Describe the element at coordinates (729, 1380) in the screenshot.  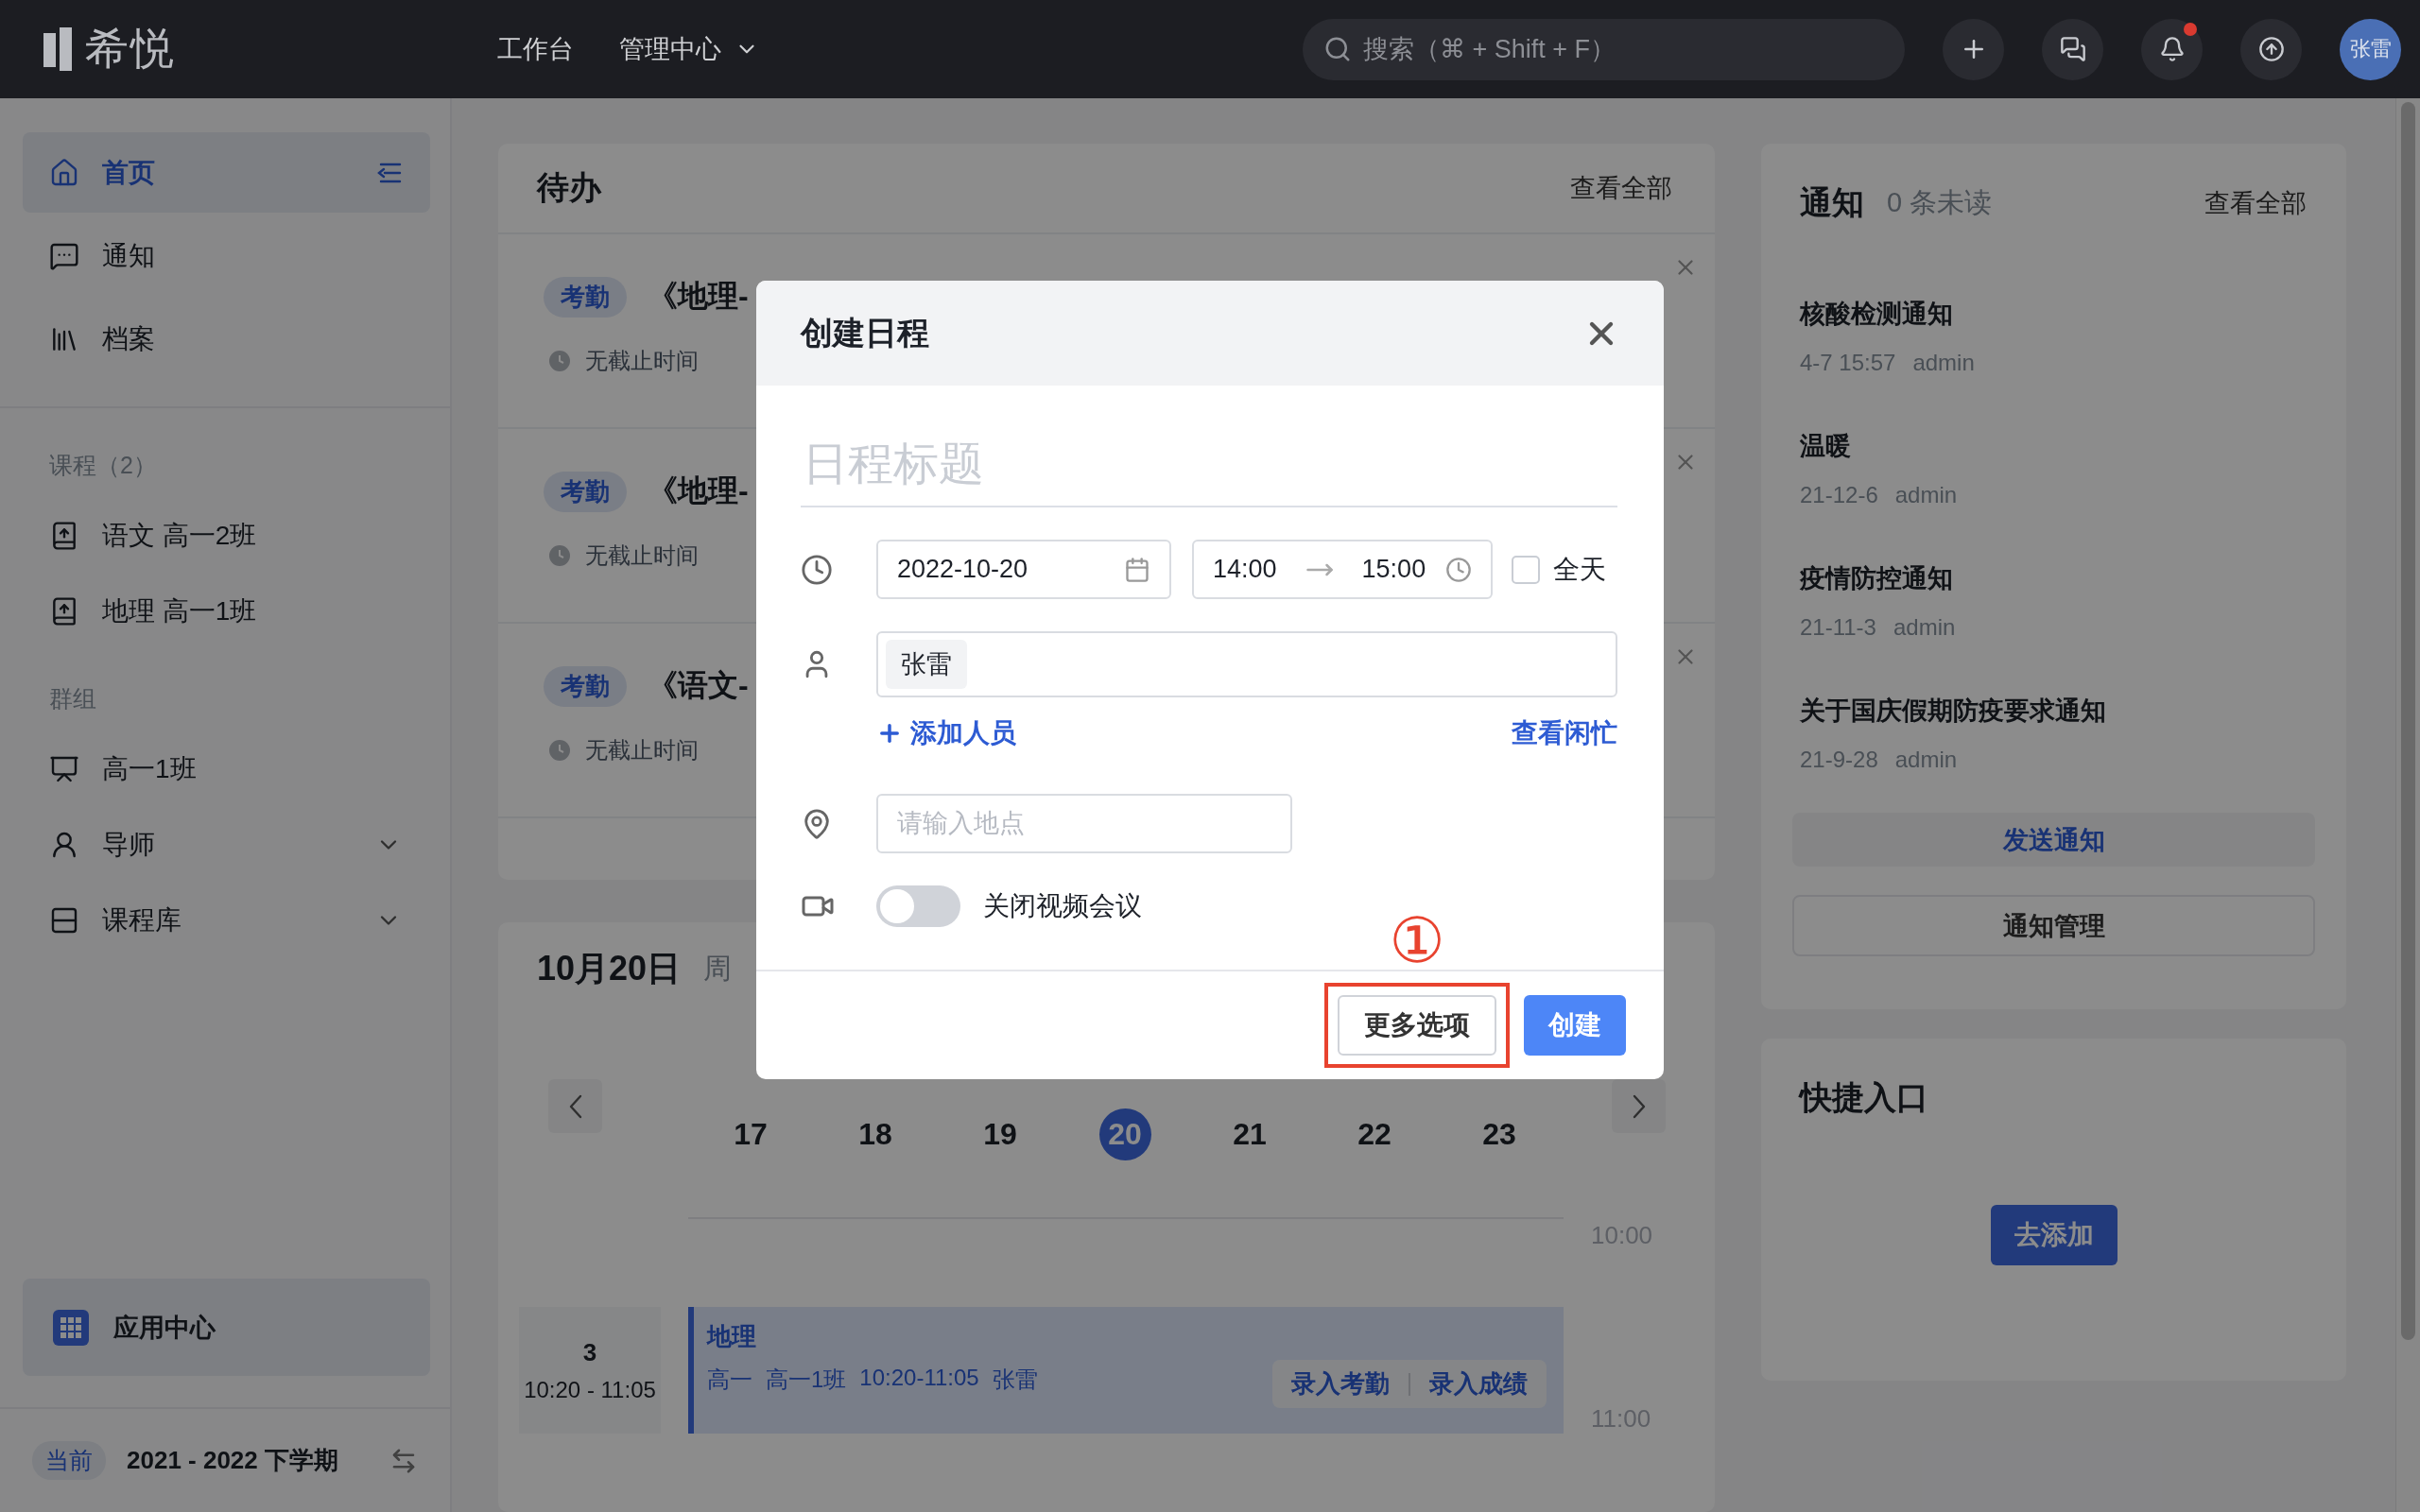
I see `lesson-detail: 高一` at that location.